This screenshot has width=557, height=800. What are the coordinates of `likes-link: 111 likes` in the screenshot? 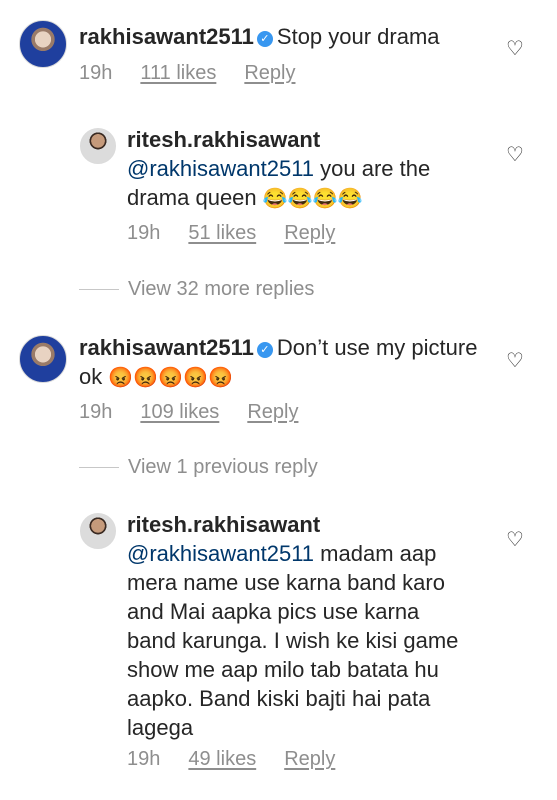 It's located at (178, 73).